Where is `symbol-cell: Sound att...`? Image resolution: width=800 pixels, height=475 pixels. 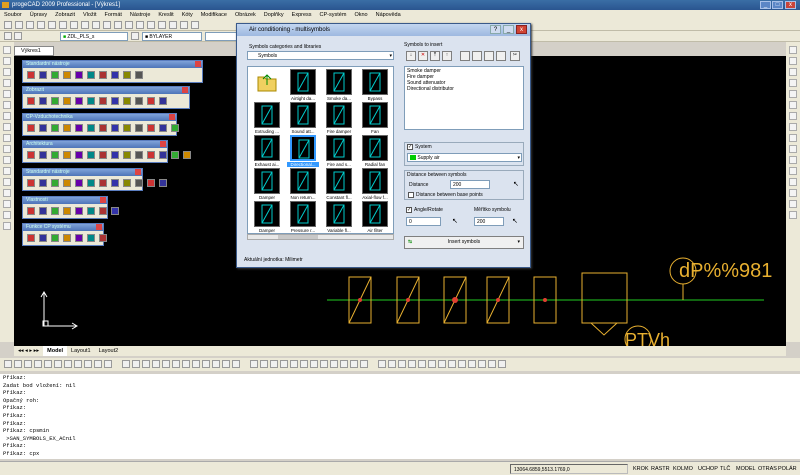 symbol-cell: Sound att... is located at coordinates (303, 118).